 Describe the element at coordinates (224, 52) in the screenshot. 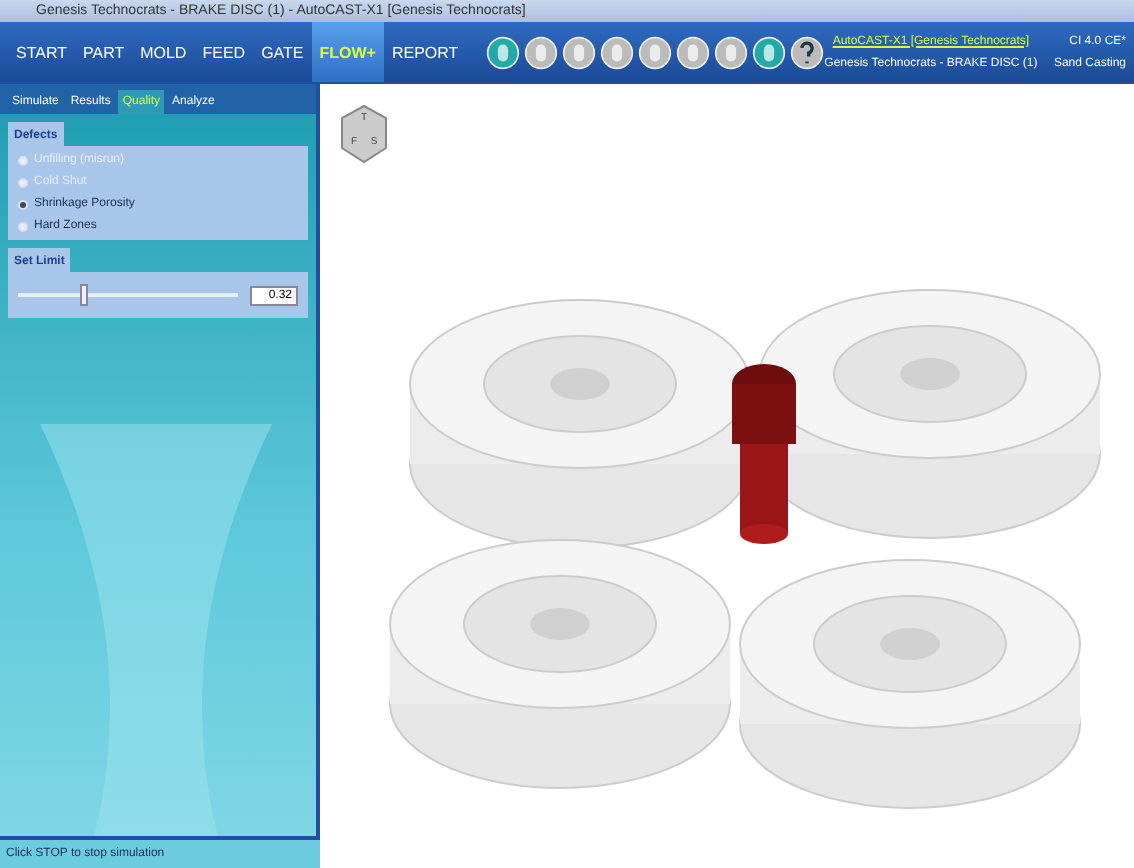

I see `menu-tab: FEED` at that location.